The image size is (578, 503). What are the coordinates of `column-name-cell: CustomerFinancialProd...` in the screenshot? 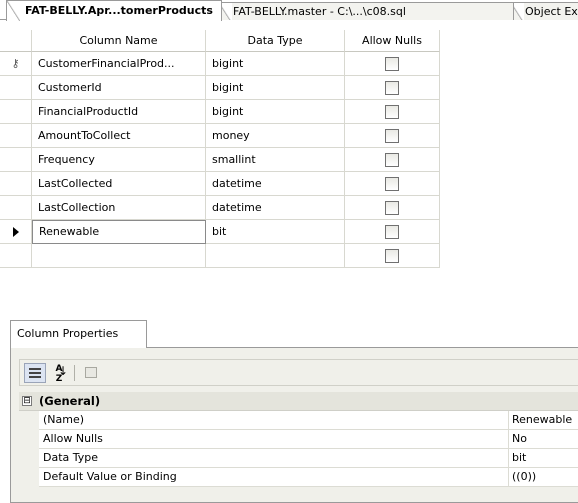 It's located at (119, 64).